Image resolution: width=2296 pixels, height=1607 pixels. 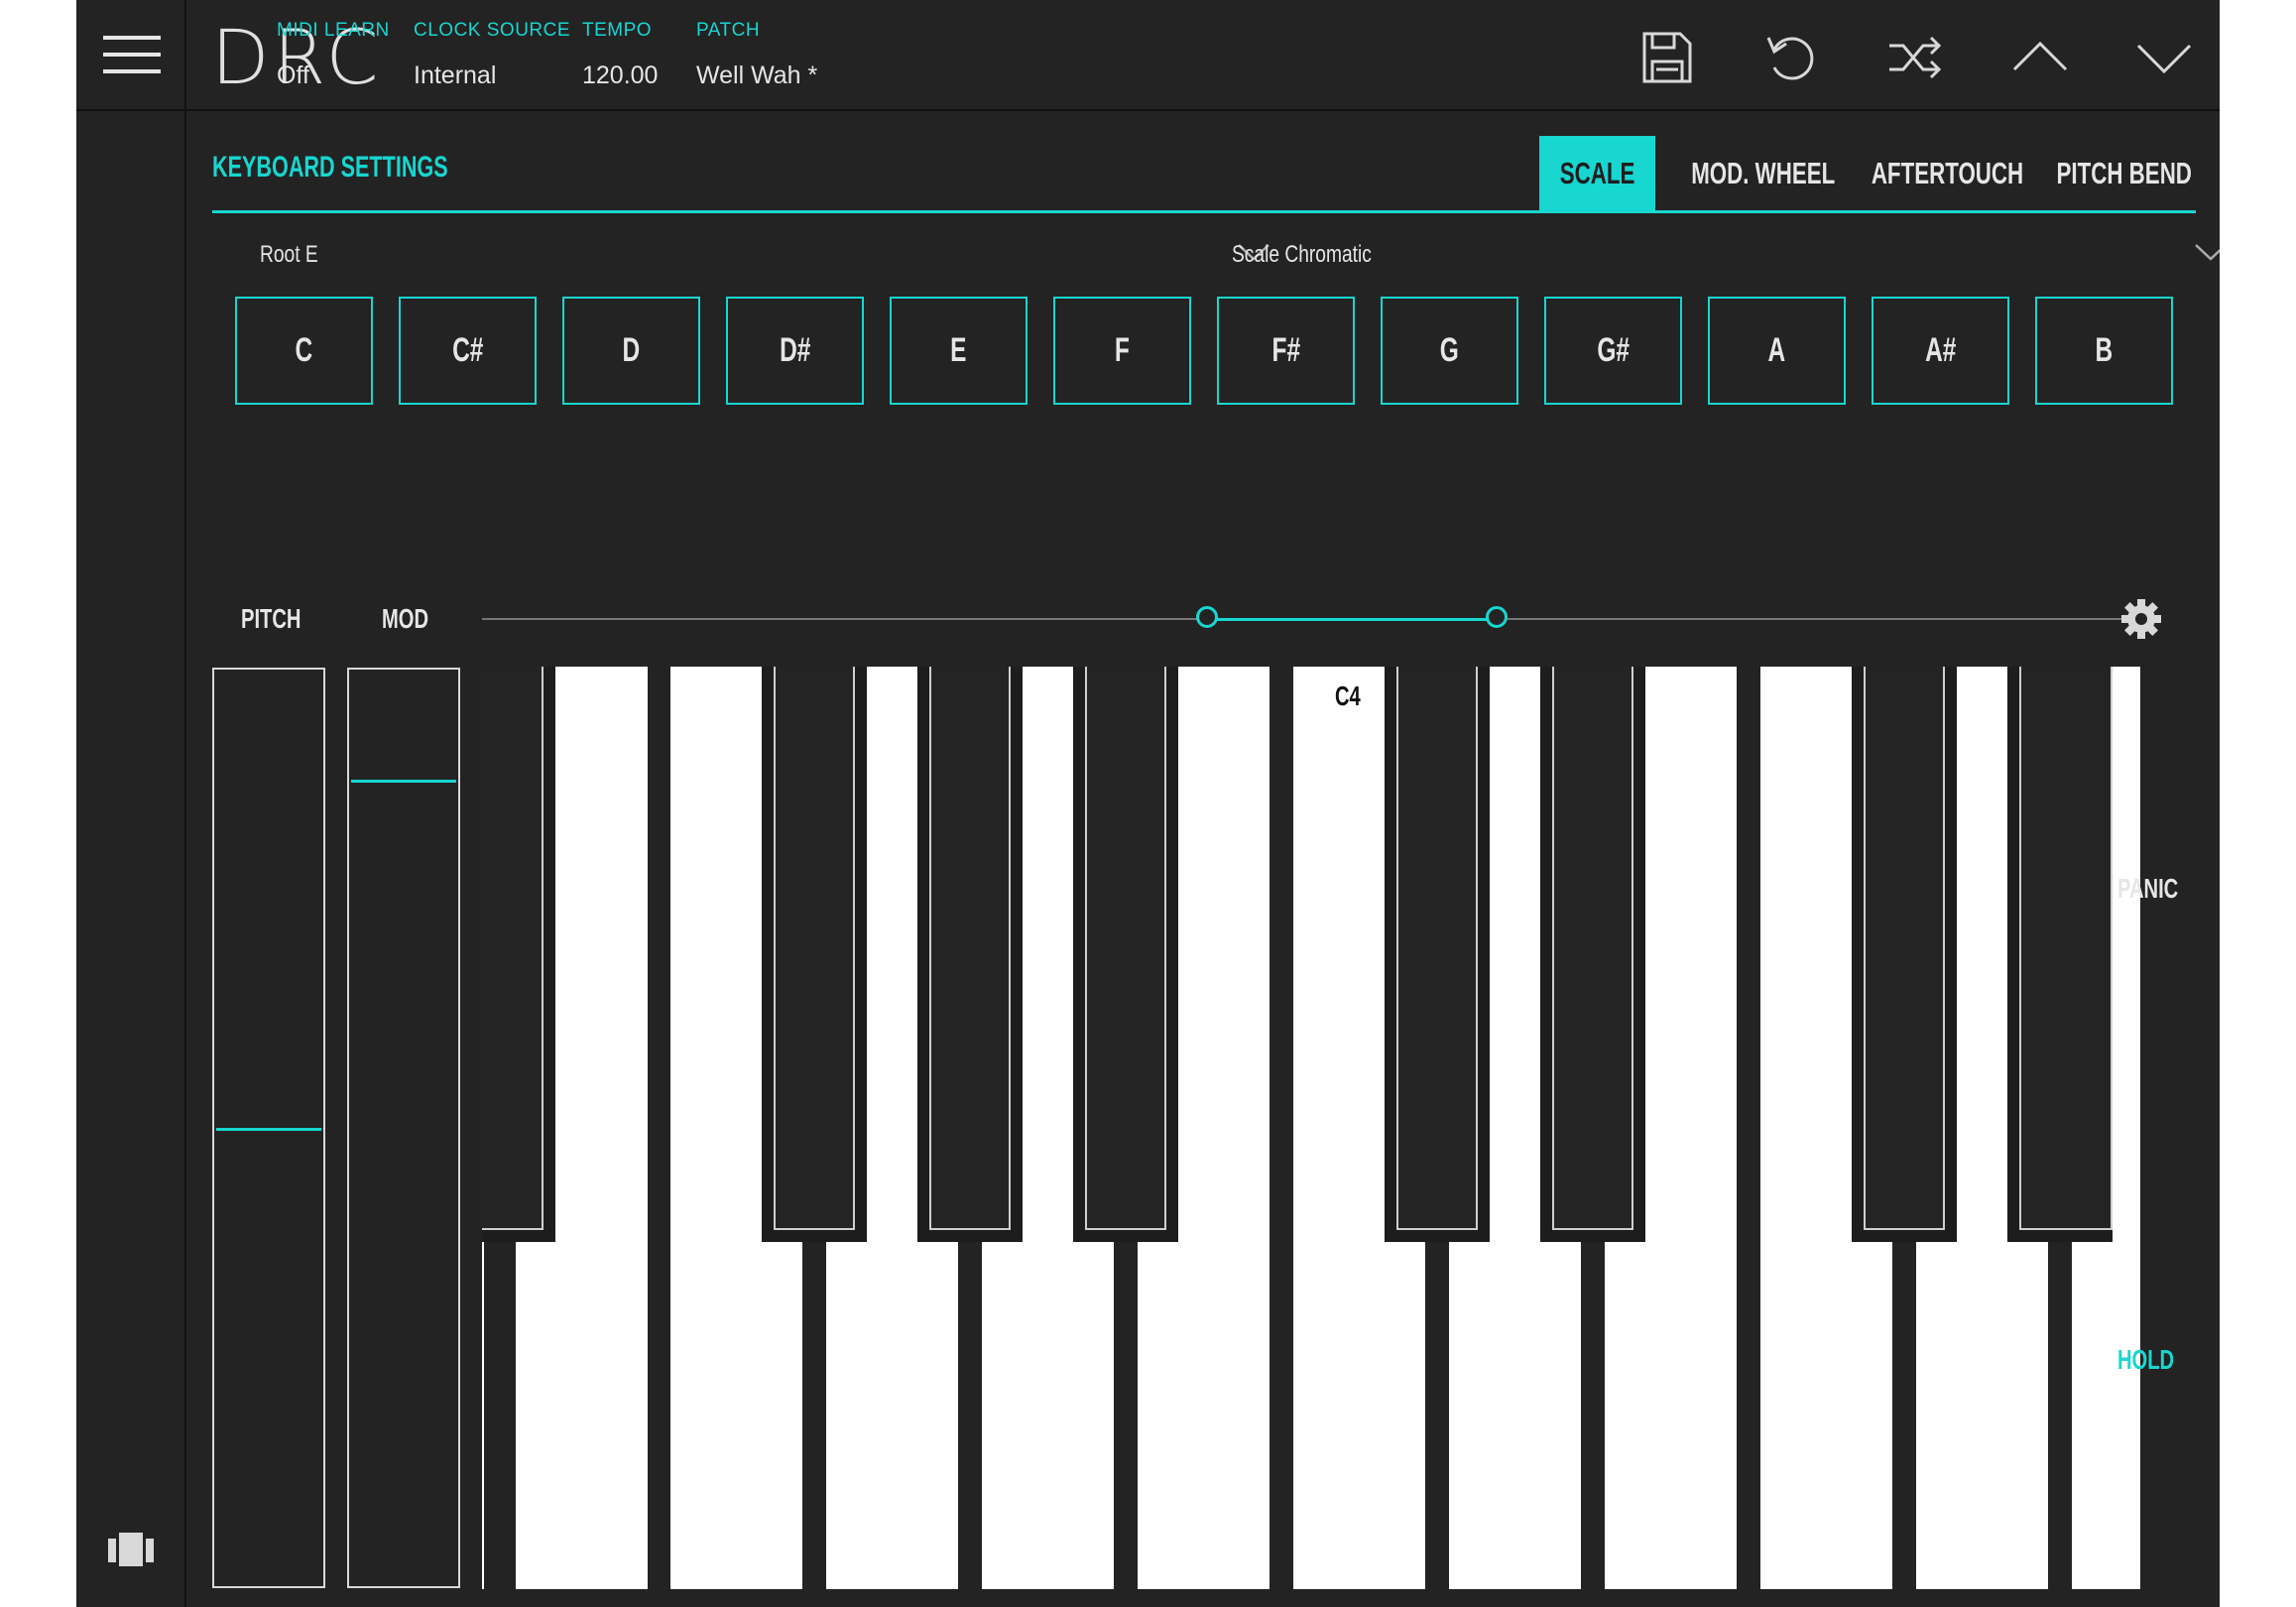 I want to click on tab-aftertouch-label: AFTERTOUCH, so click(x=1947, y=173).